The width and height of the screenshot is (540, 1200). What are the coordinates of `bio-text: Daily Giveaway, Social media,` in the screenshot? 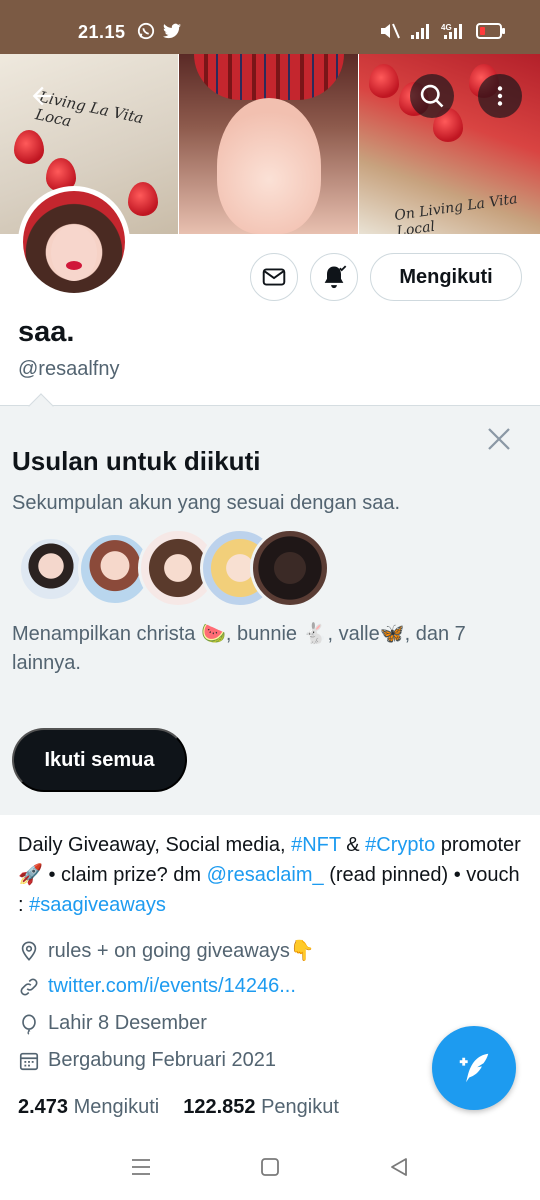 It's located at (155, 845).